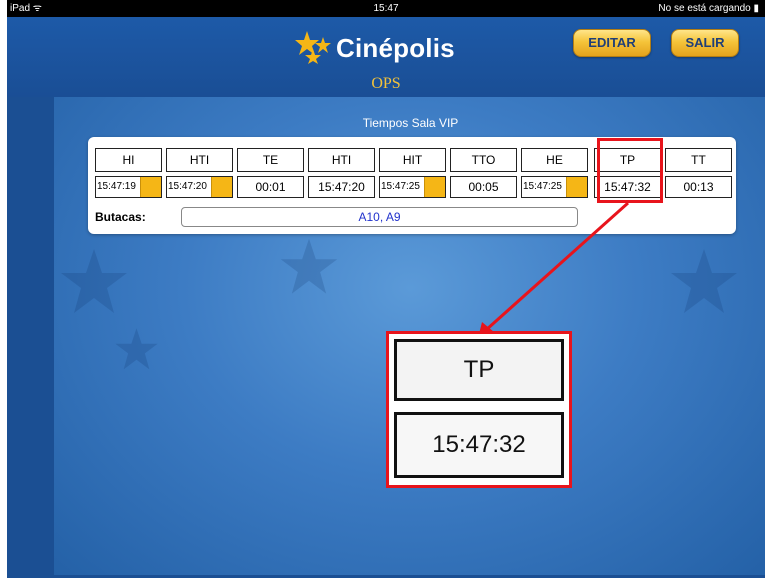  I want to click on value-tt: 00:13, so click(698, 187).